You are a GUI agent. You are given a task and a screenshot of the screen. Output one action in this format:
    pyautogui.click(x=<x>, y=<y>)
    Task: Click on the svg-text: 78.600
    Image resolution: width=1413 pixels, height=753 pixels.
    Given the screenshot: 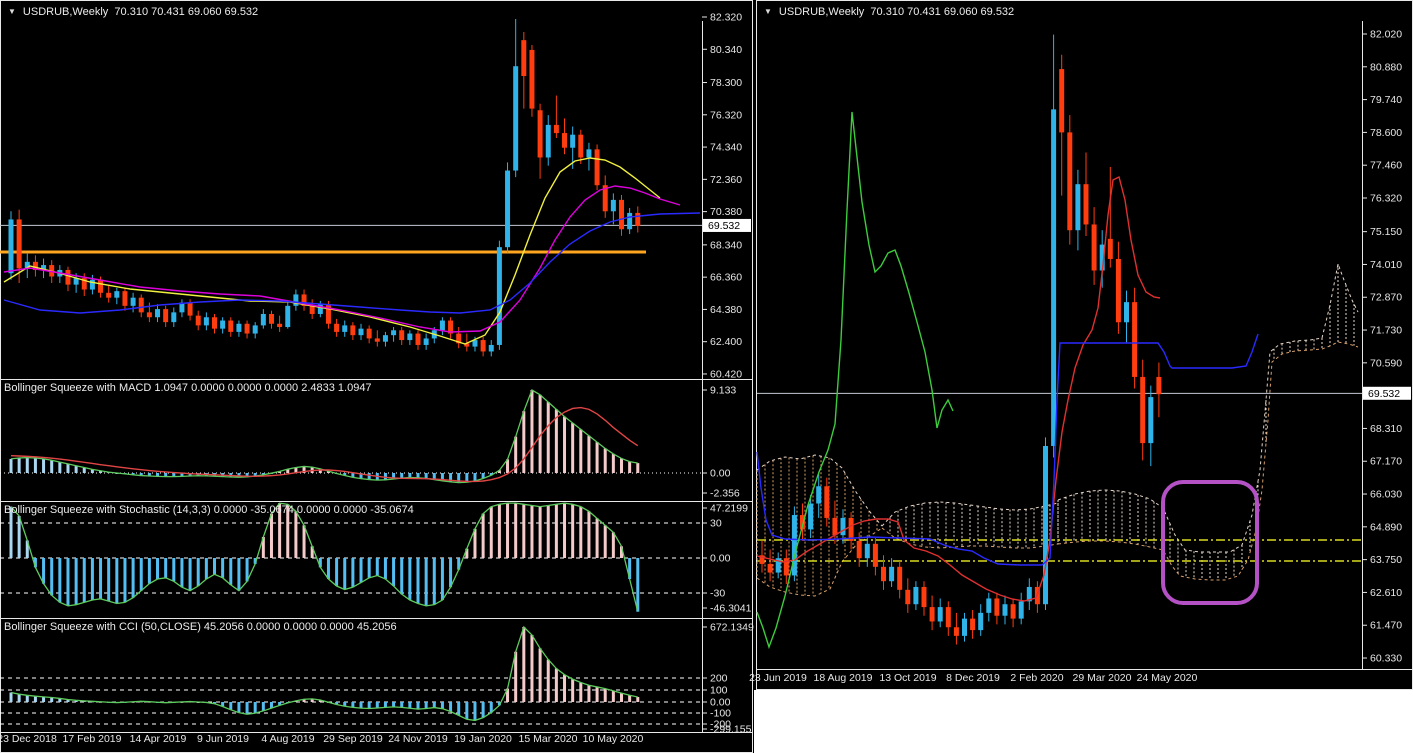 What is the action you would take?
    pyautogui.click(x=1386, y=133)
    